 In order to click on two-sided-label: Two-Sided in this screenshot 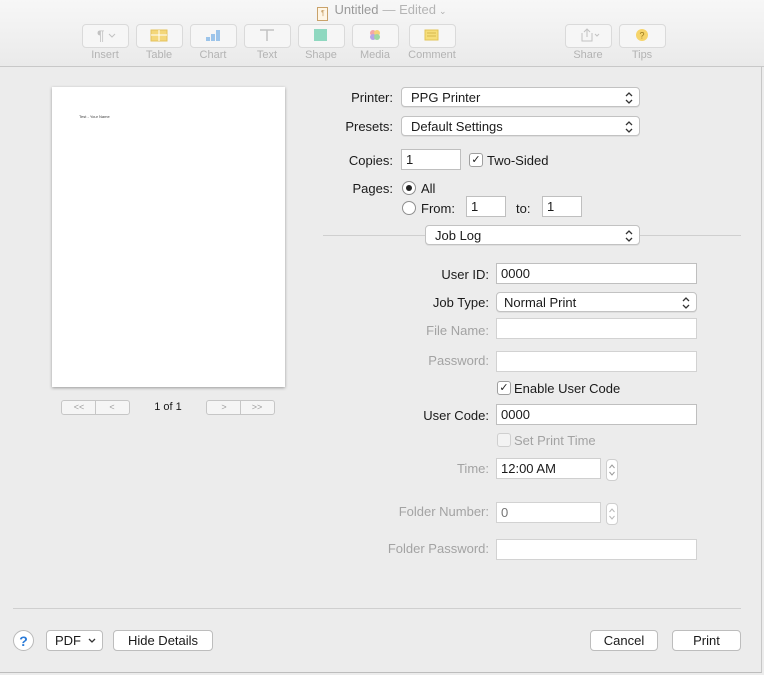, I will do `click(518, 160)`.